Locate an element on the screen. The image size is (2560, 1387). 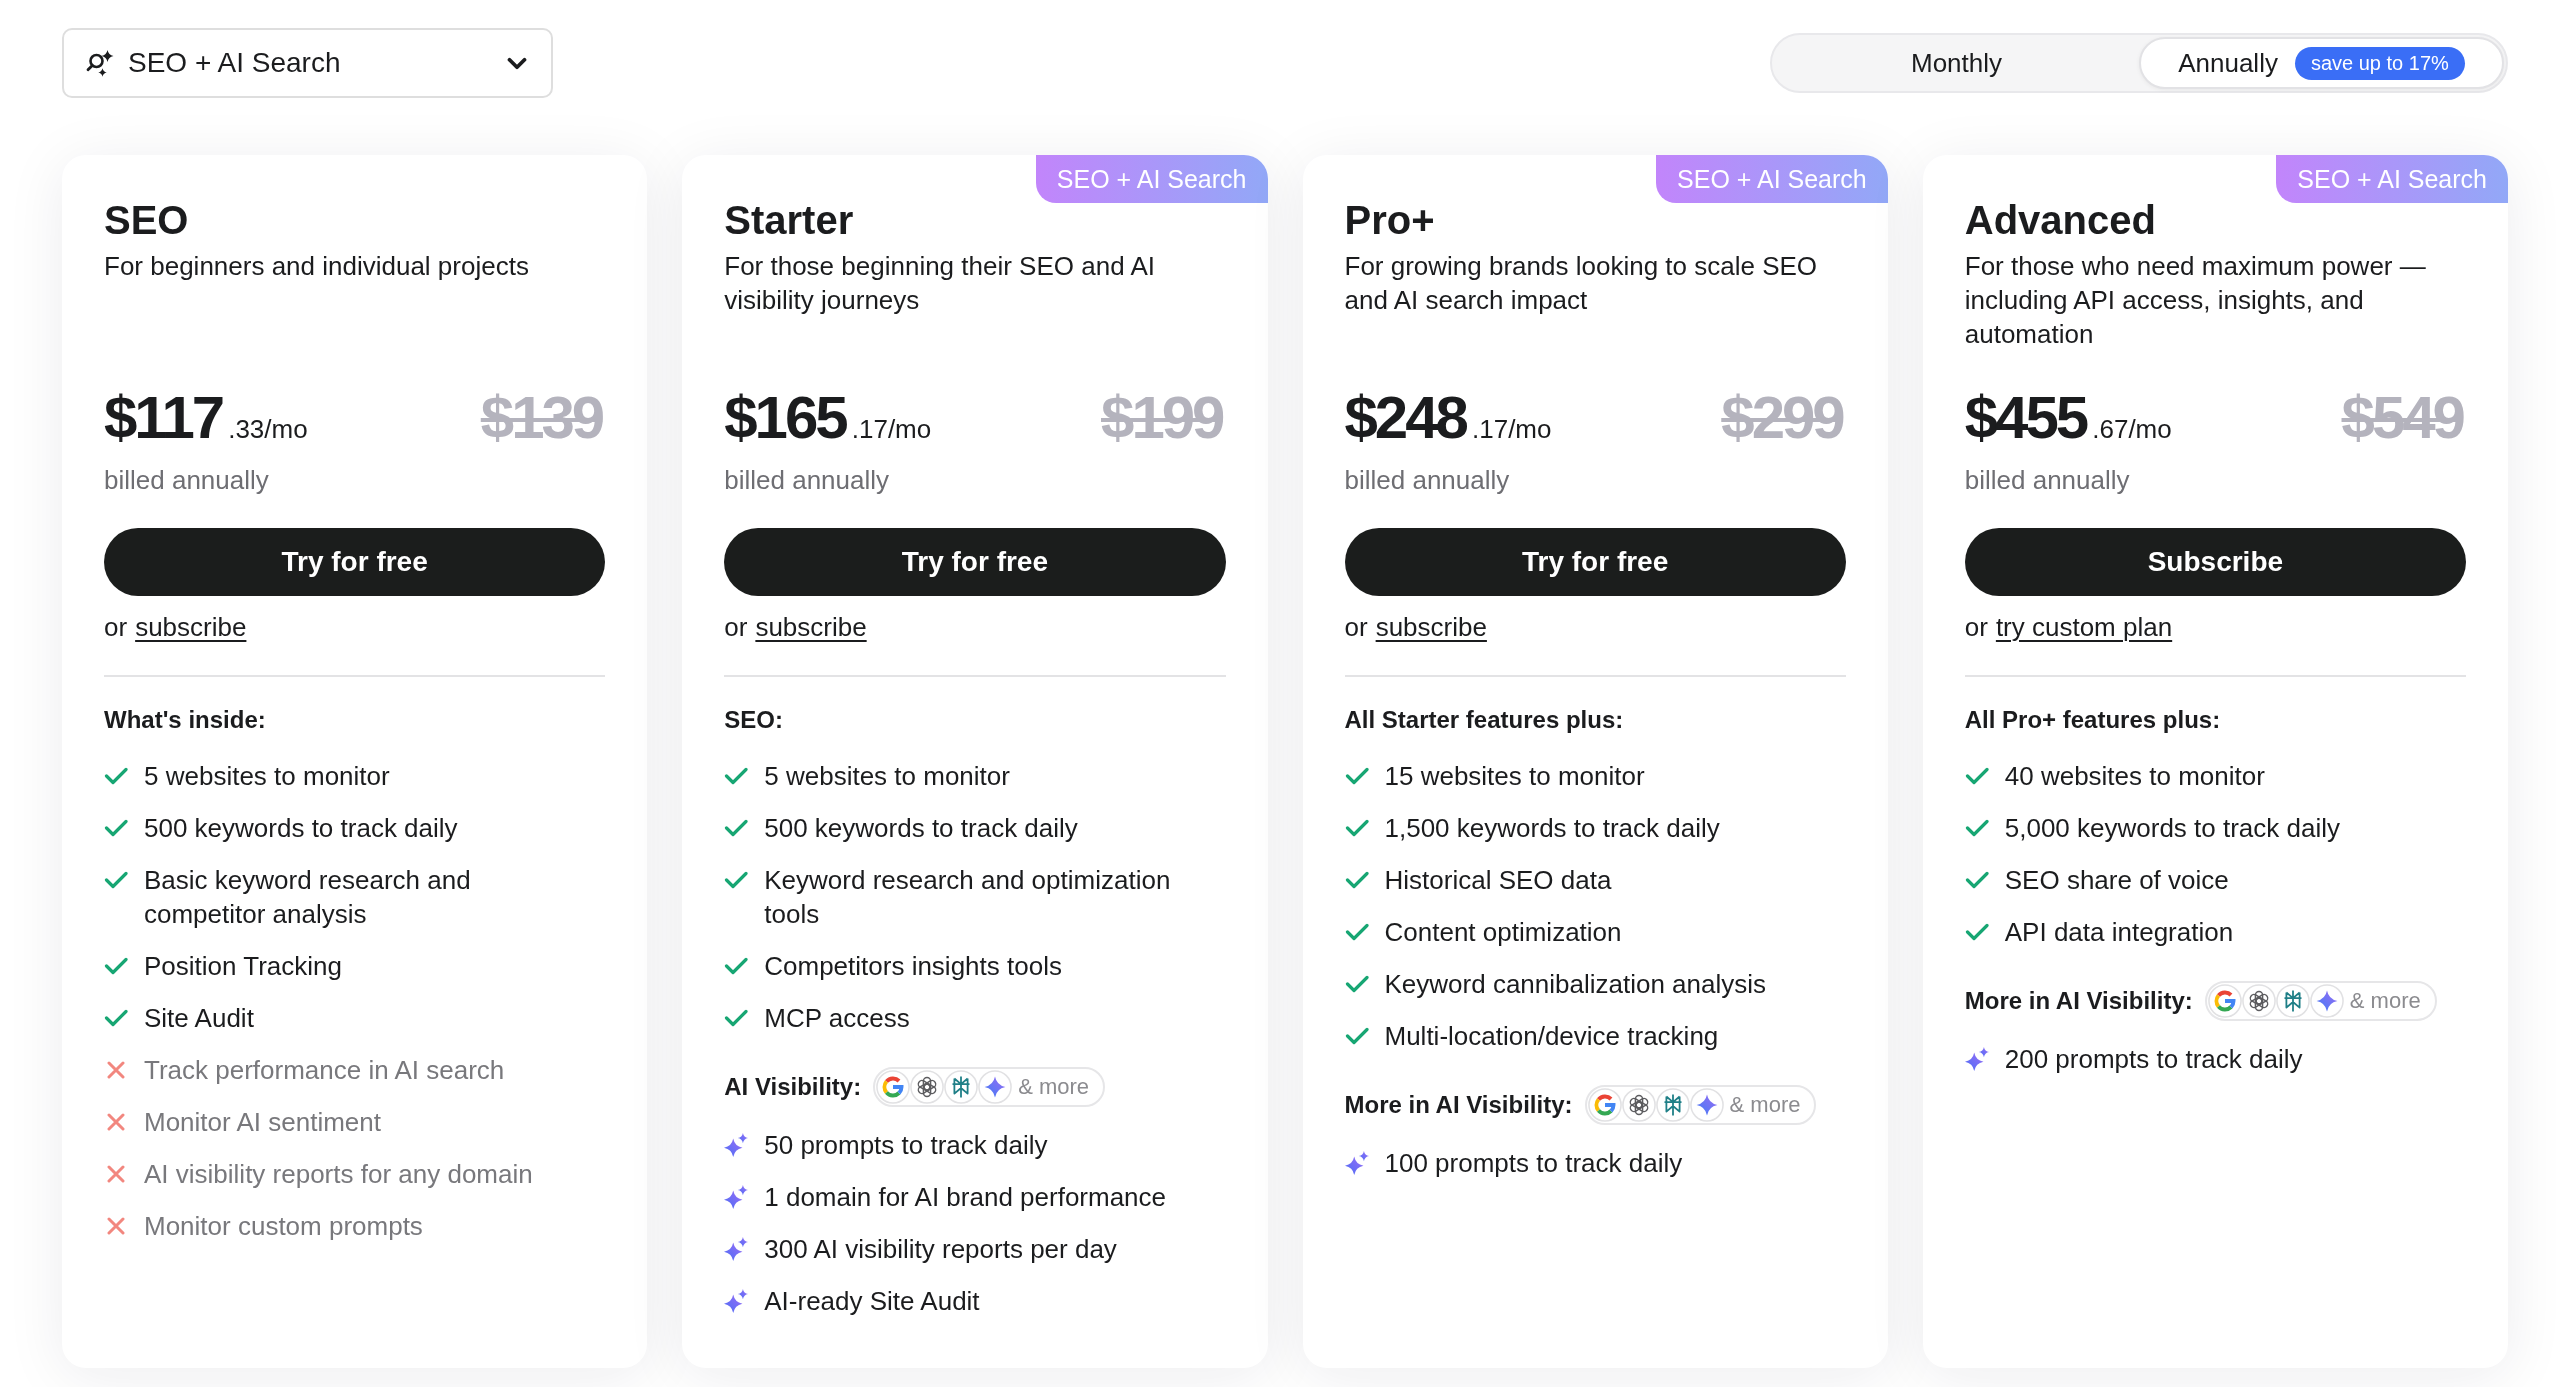
feature-text: Competitors insights tools is located at coordinates (913, 966).